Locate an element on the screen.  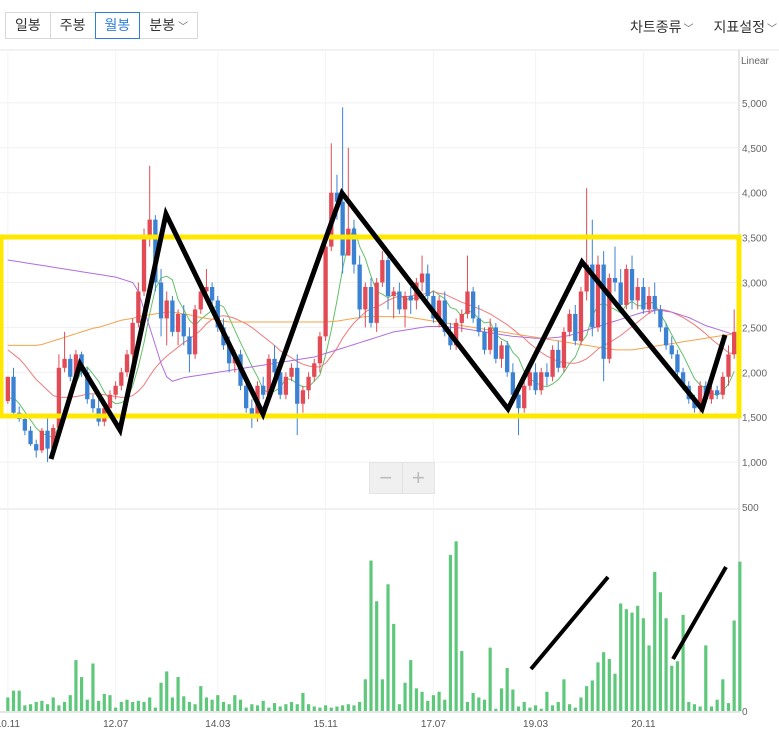
price-tick-label: 2,500 is located at coordinates (754, 328).